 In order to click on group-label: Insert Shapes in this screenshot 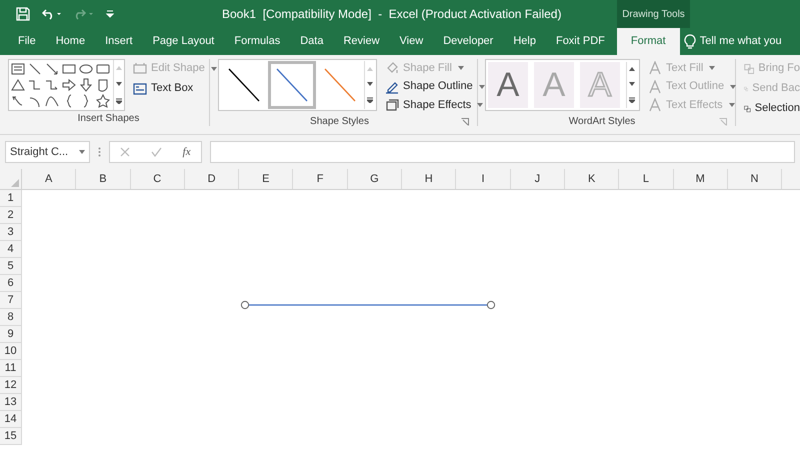, I will do `click(108, 119)`.